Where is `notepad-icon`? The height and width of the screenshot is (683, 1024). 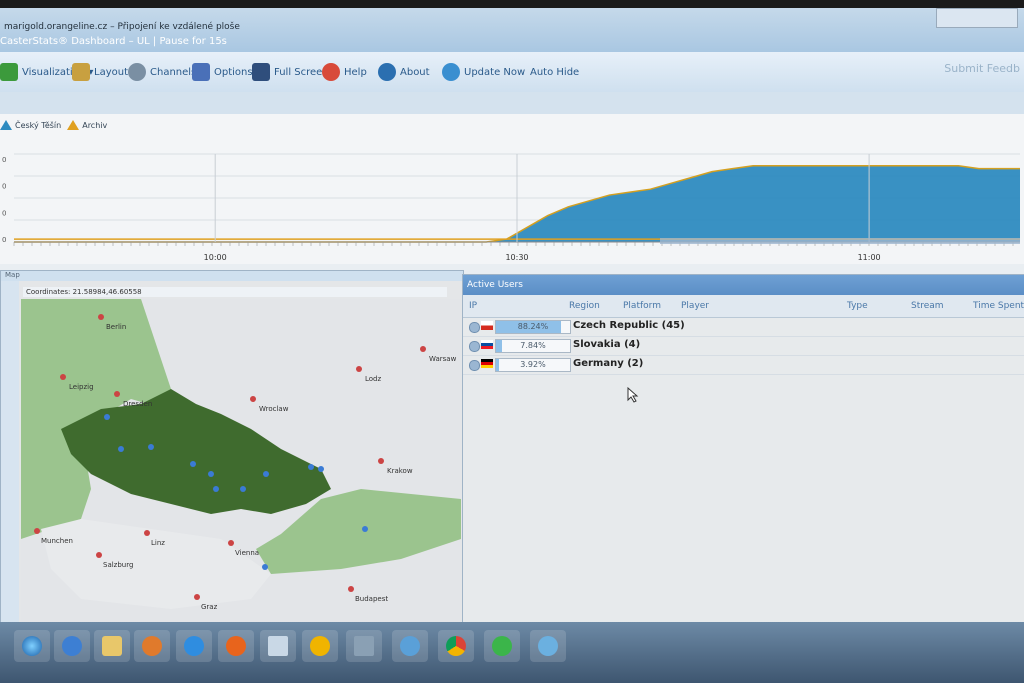
notepad-icon is located at coordinates (278, 646).